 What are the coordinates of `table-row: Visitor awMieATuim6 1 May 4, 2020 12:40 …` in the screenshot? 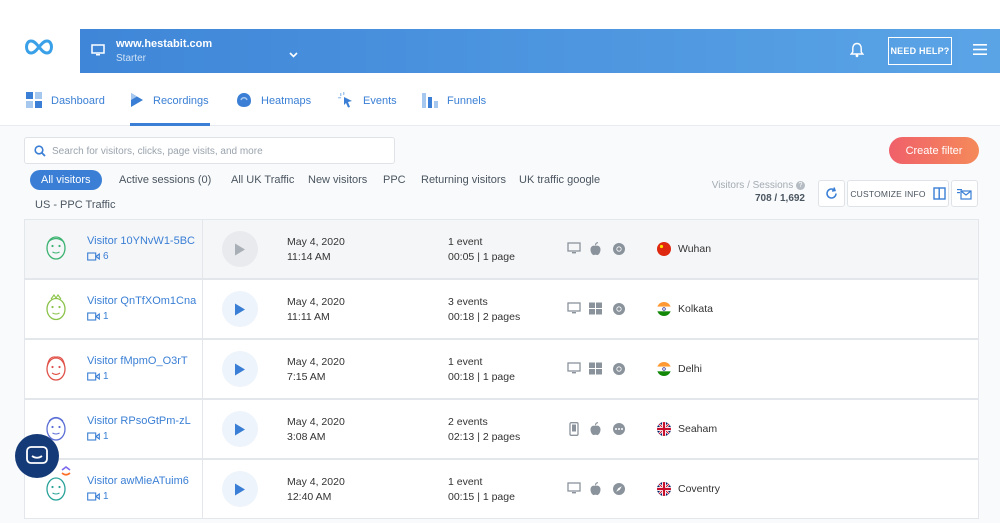 It's located at (501, 489).